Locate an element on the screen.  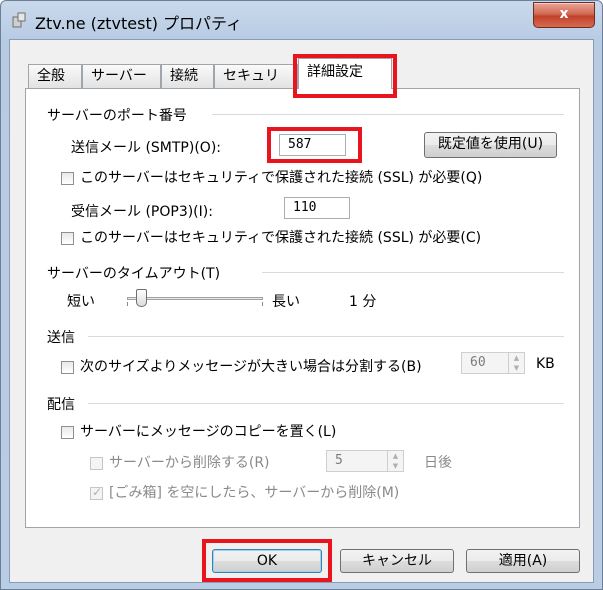
remove-on-empty-checkbox: ✓ is located at coordinates (96, 492).